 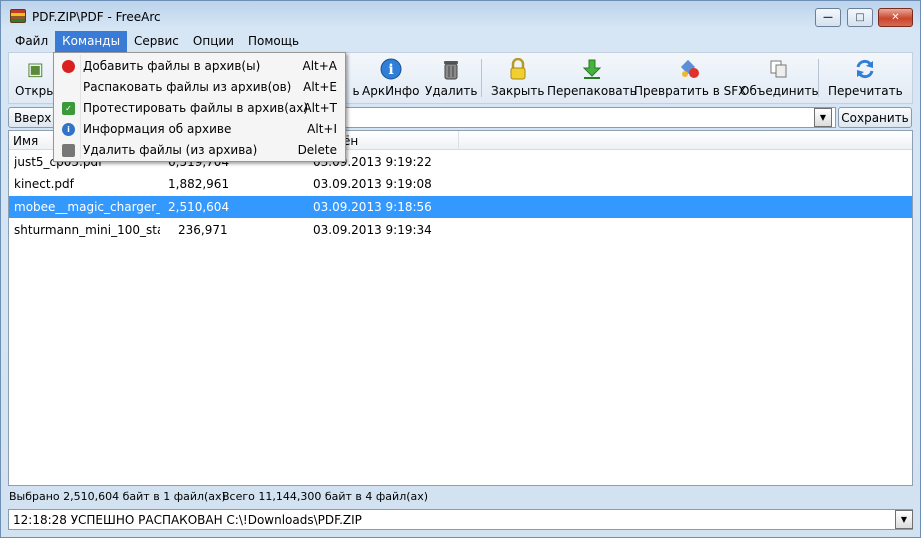 I want to click on menu-item-add-files: Добавить файлы в архив(ы) Alt+A, so click(x=199, y=66).